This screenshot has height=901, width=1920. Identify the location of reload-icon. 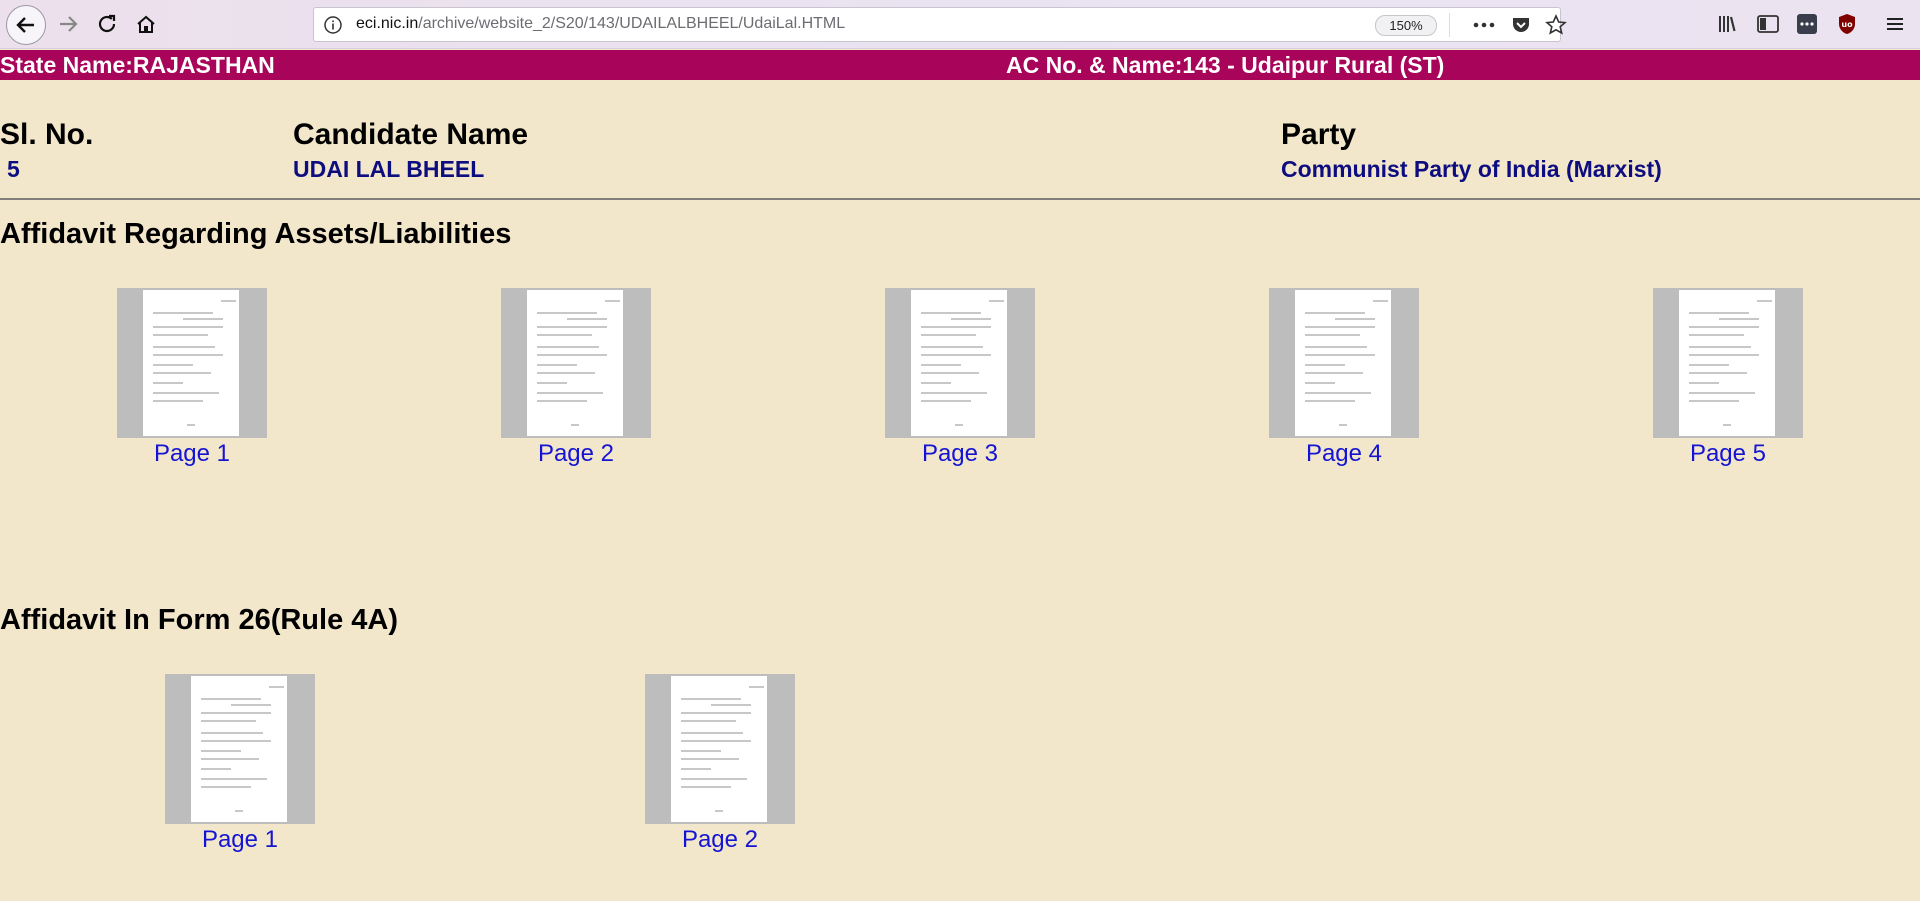
(107, 23).